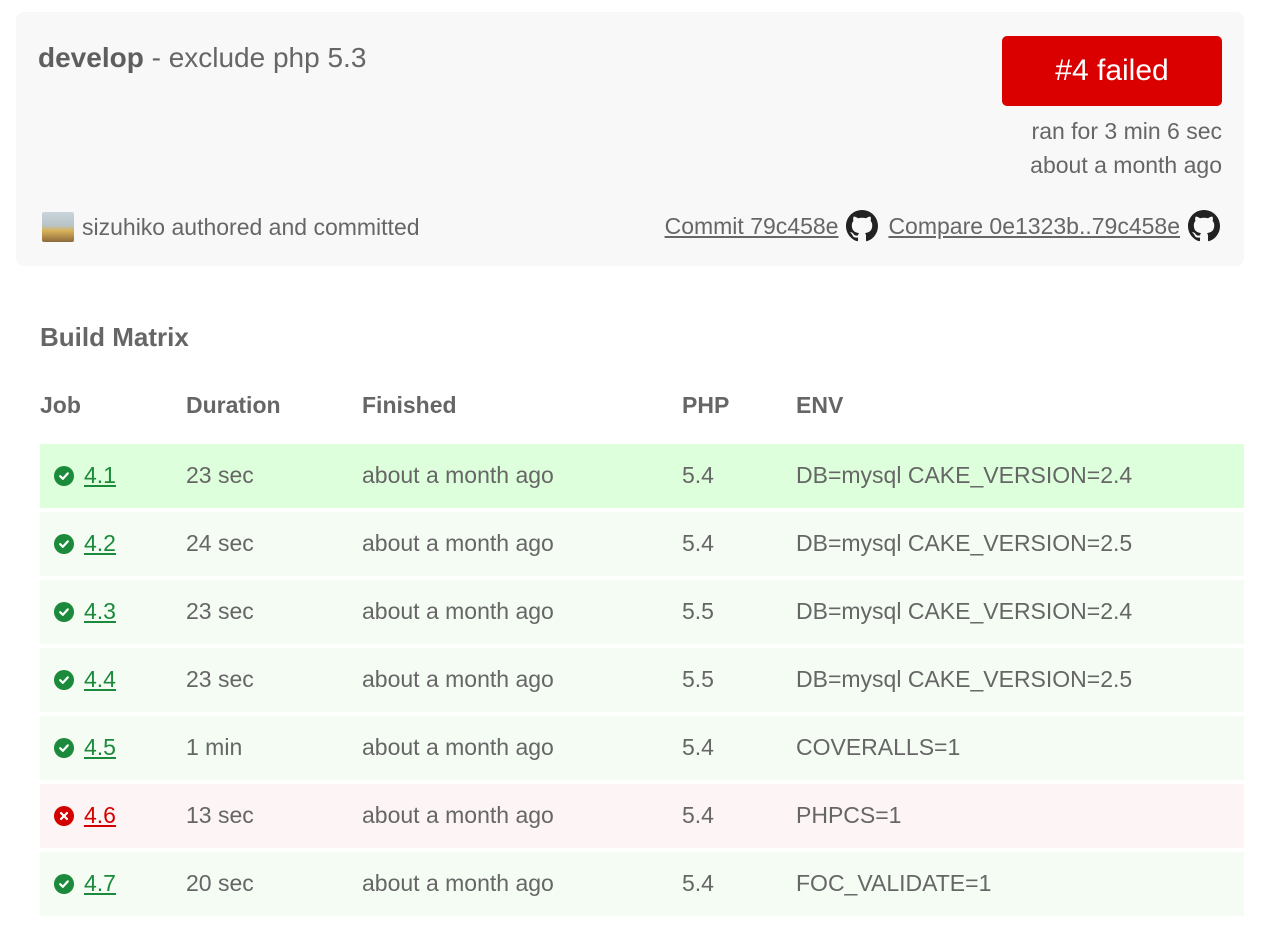 This screenshot has height=940, width=1264. What do you see at coordinates (1112, 71) in the screenshot?
I see `build-status-button: #4 failed` at bounding box center [1112, 71].